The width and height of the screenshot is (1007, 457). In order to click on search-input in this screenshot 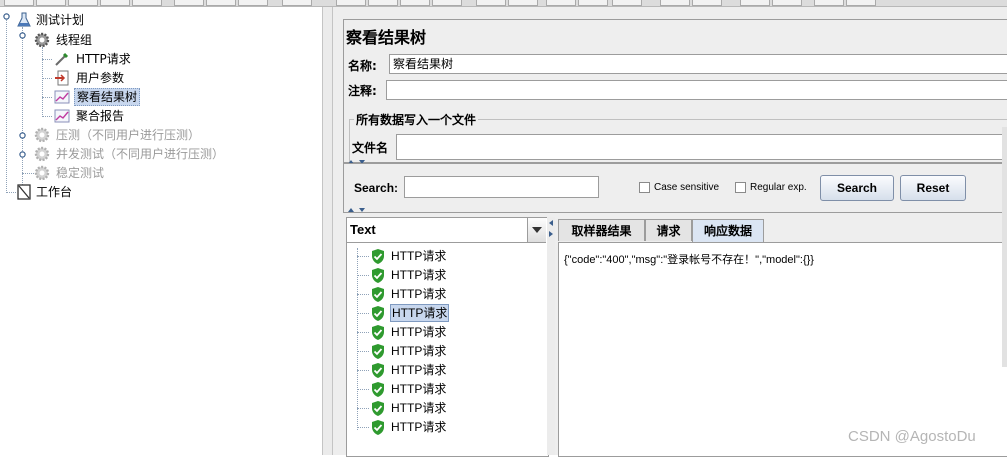, I will do `click(501, 187)`.